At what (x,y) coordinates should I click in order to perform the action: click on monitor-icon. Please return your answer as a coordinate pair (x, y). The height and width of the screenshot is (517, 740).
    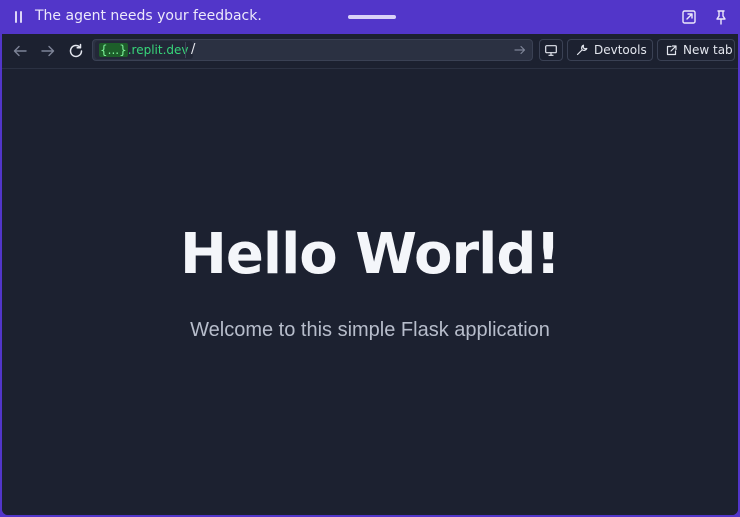
    Looking at the image, I should click on (551, 50).